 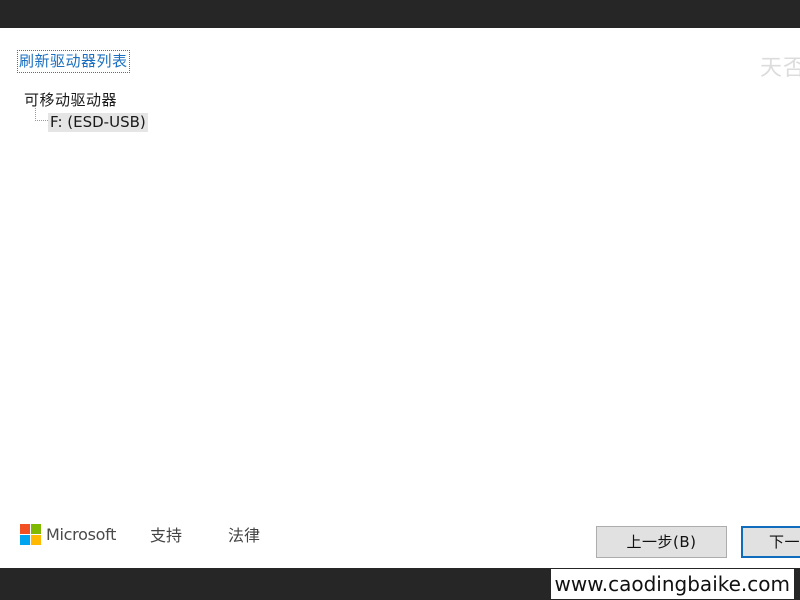 What do you see at coordinates (672, 584) in the screenshot?
I see `site-watermark: www.caodingbaike.com` at bounding box center [672, 584].